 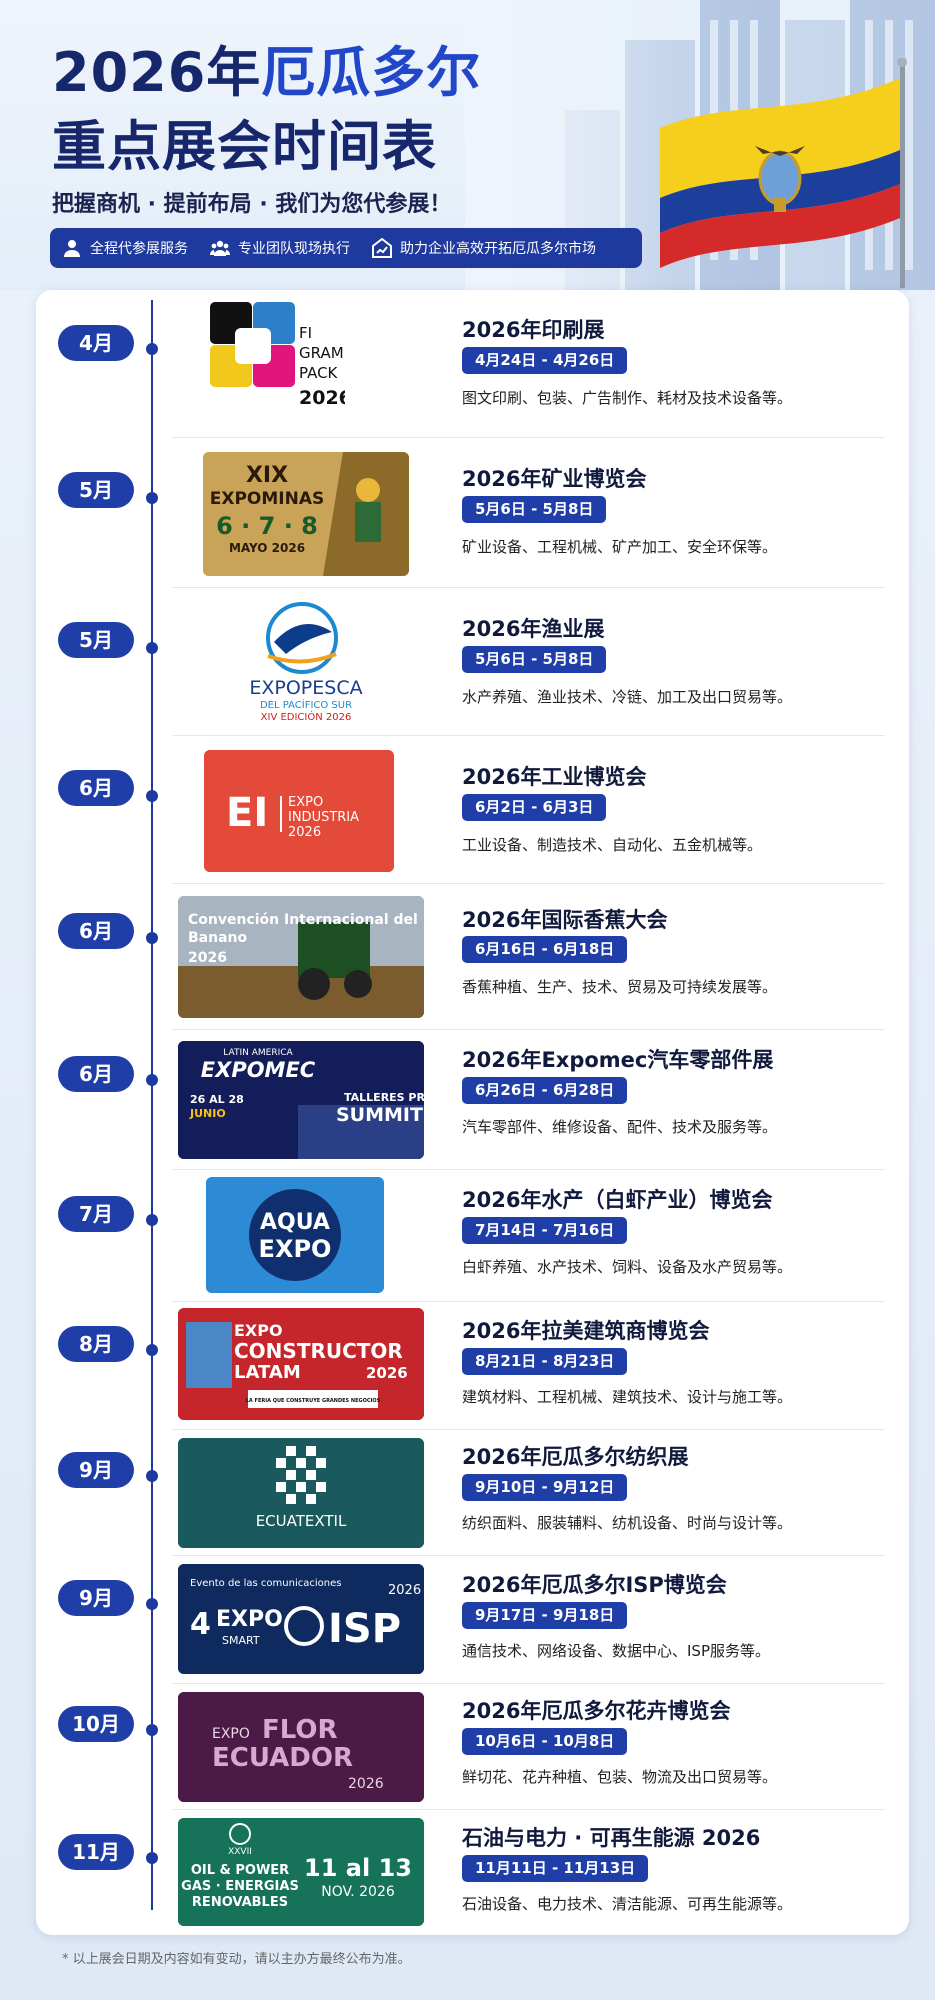 I want to click on month-badge: 5月, so click(x=96, y=490).